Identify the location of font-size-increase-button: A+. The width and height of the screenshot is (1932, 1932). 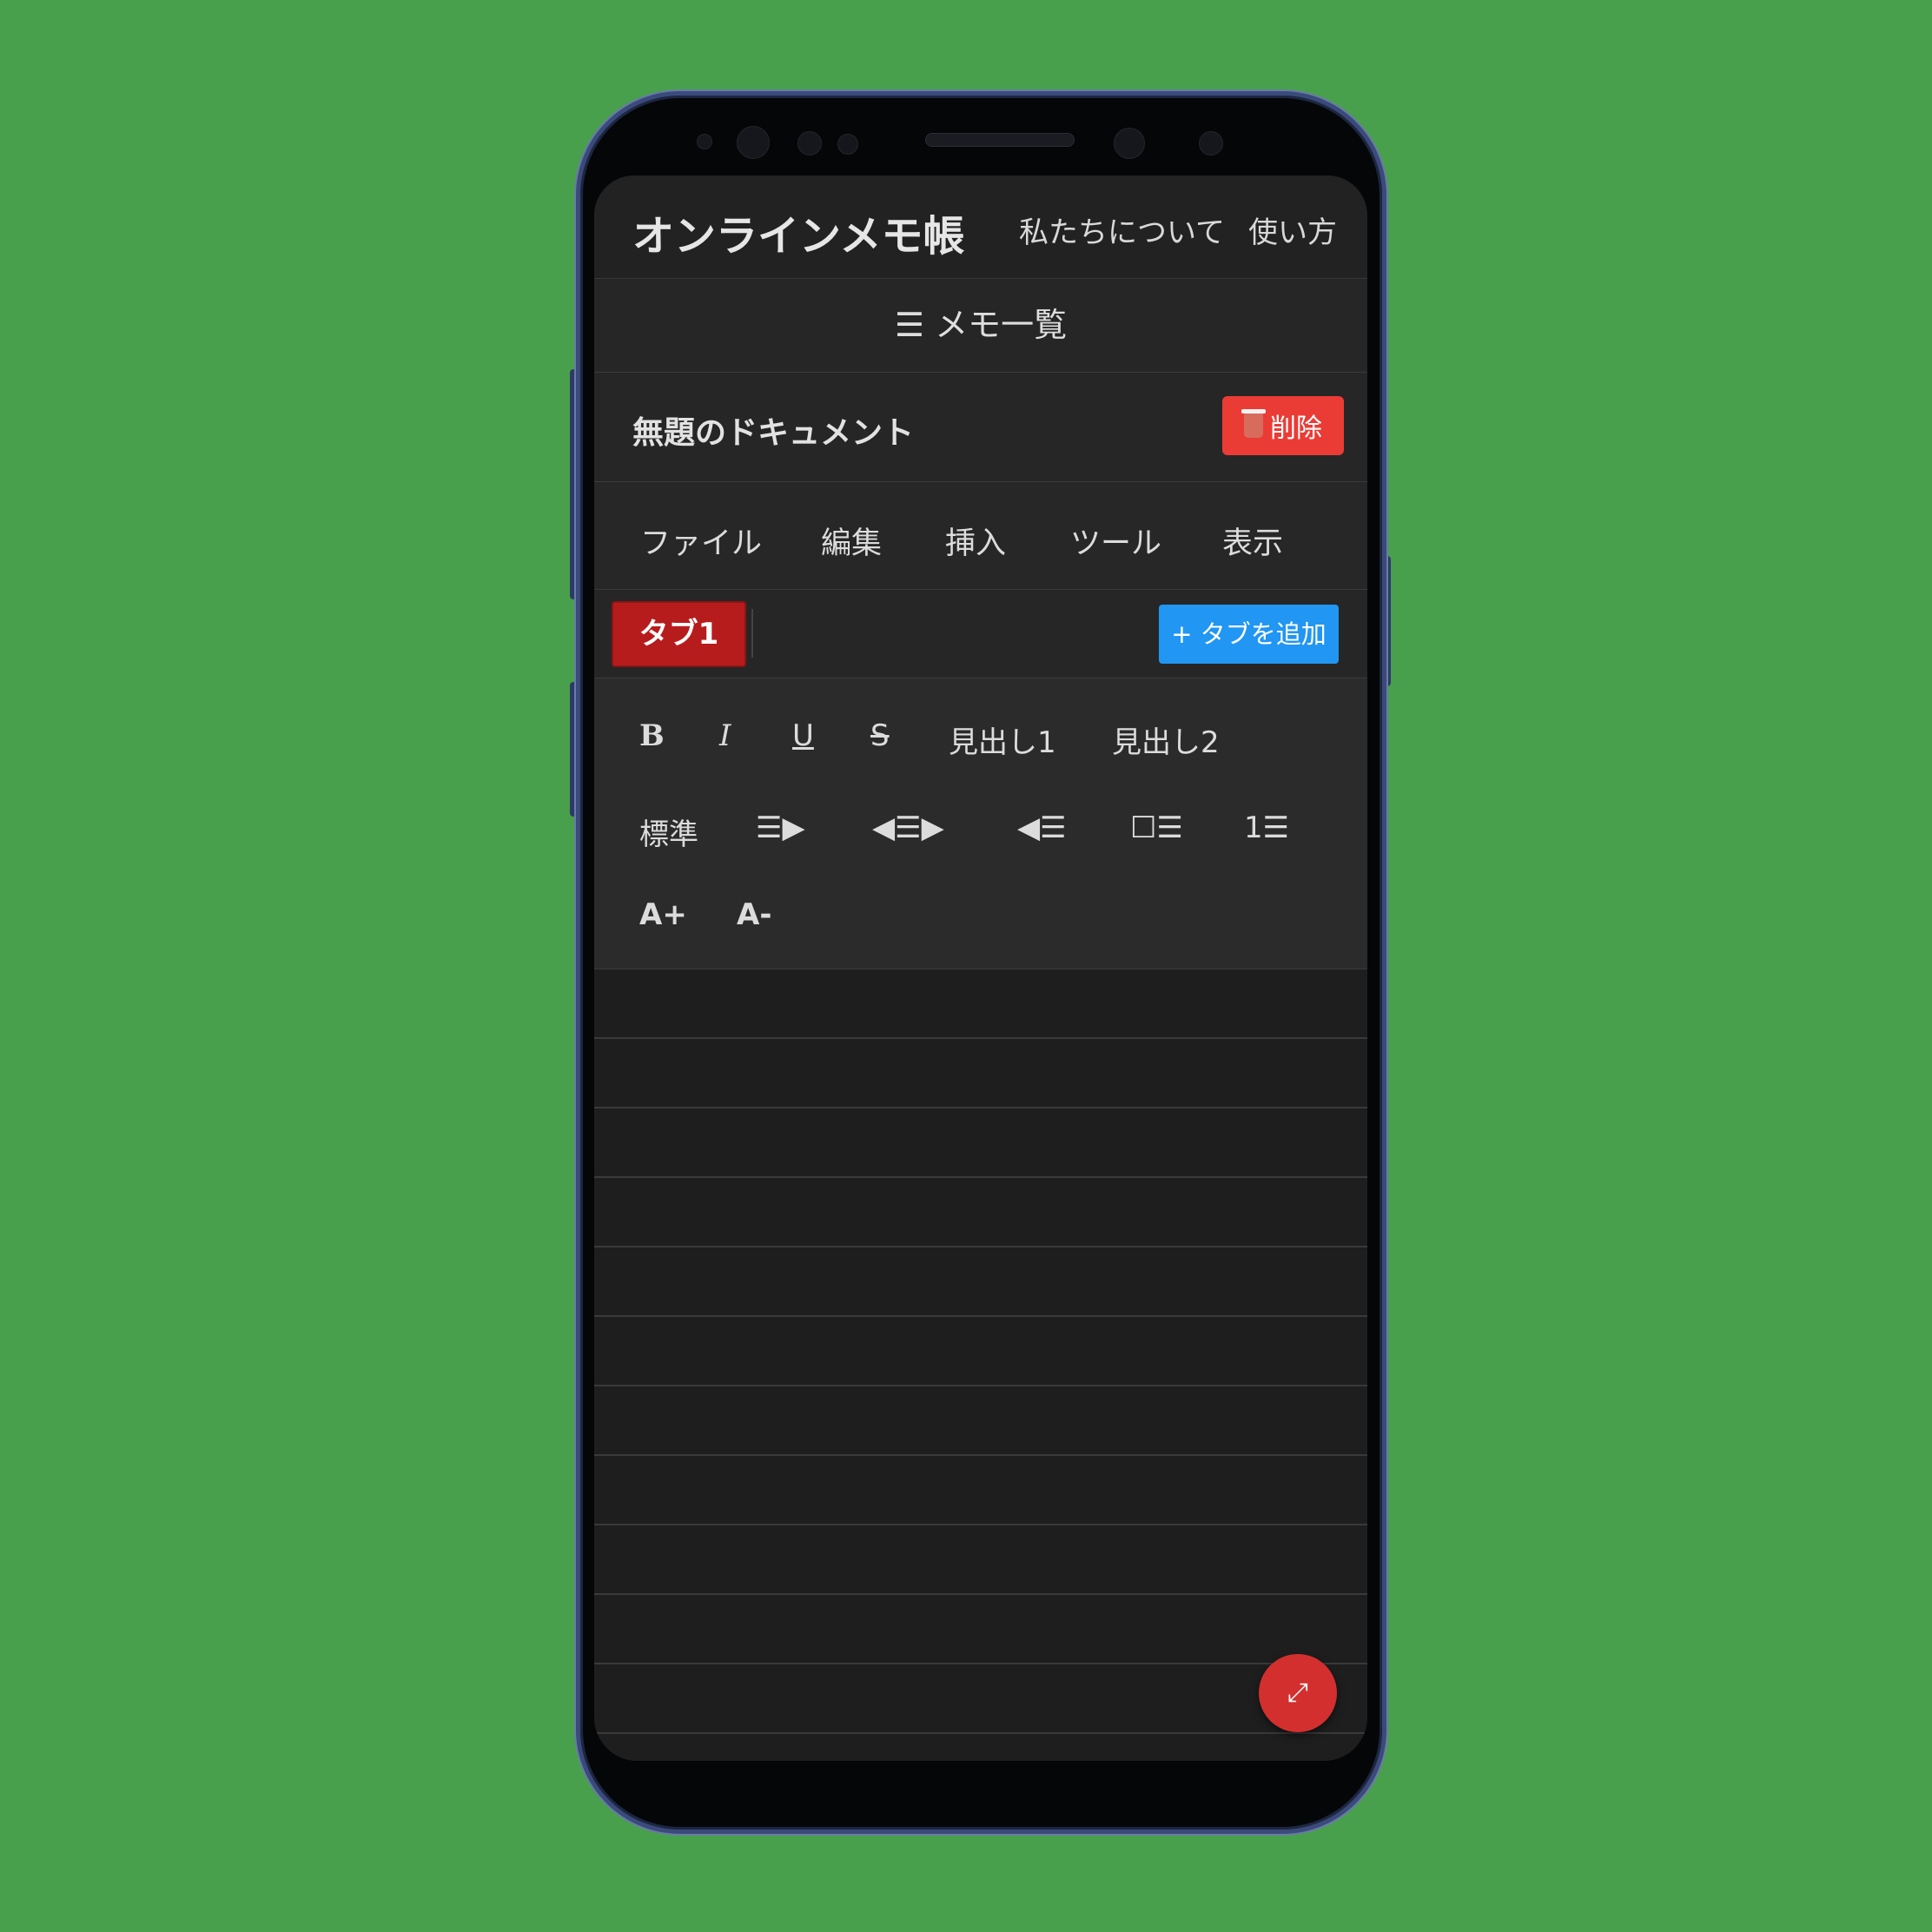
(663, 915).